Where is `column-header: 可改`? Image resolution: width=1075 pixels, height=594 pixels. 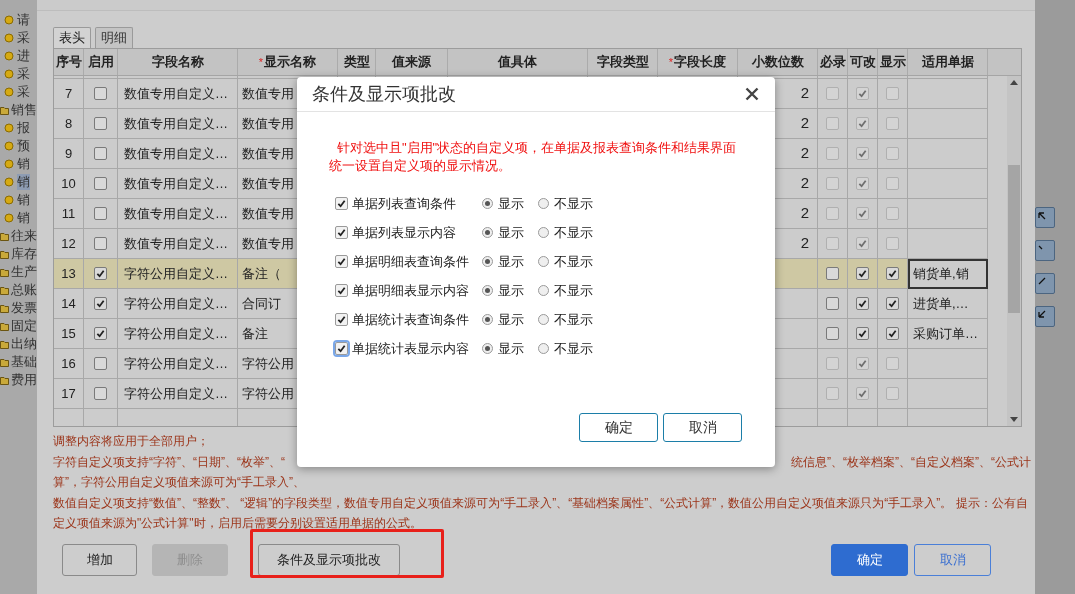 column-header: 可改 is located at coordinates (863, 62).